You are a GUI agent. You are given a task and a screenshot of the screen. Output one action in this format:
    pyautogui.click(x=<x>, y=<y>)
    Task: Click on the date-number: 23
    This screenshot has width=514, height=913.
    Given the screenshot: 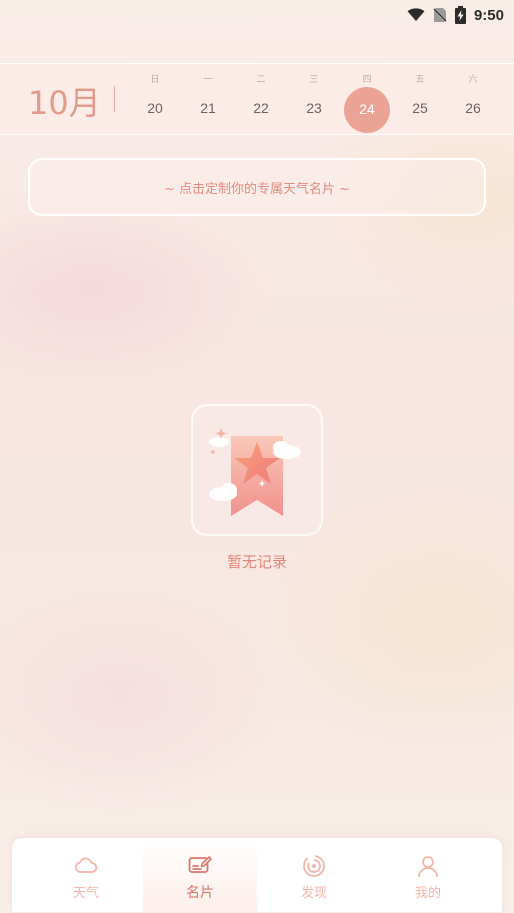 What is the action you would take?
    pyautogui.click(x=314, y=108)
    